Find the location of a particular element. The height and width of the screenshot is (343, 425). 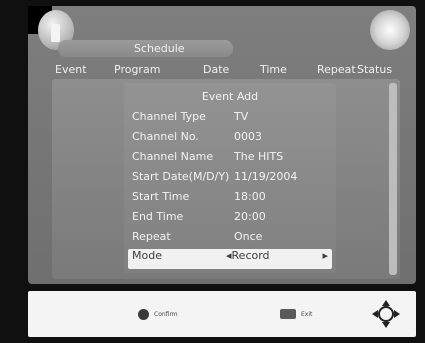

field-label: Start Date(M/D/Y) is located at coordinates (181, 176).